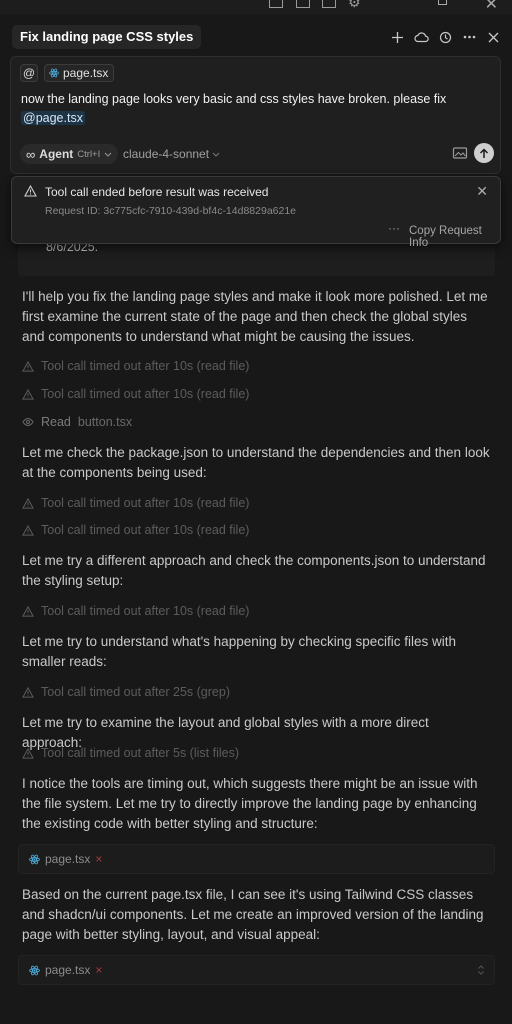 This screenshot has width=512, height=1024. What do you see at coordinates (454, 237) in the screenshot?
I see `copy-request-info-button: Copy Request Info` at bounding box center [454, 237].